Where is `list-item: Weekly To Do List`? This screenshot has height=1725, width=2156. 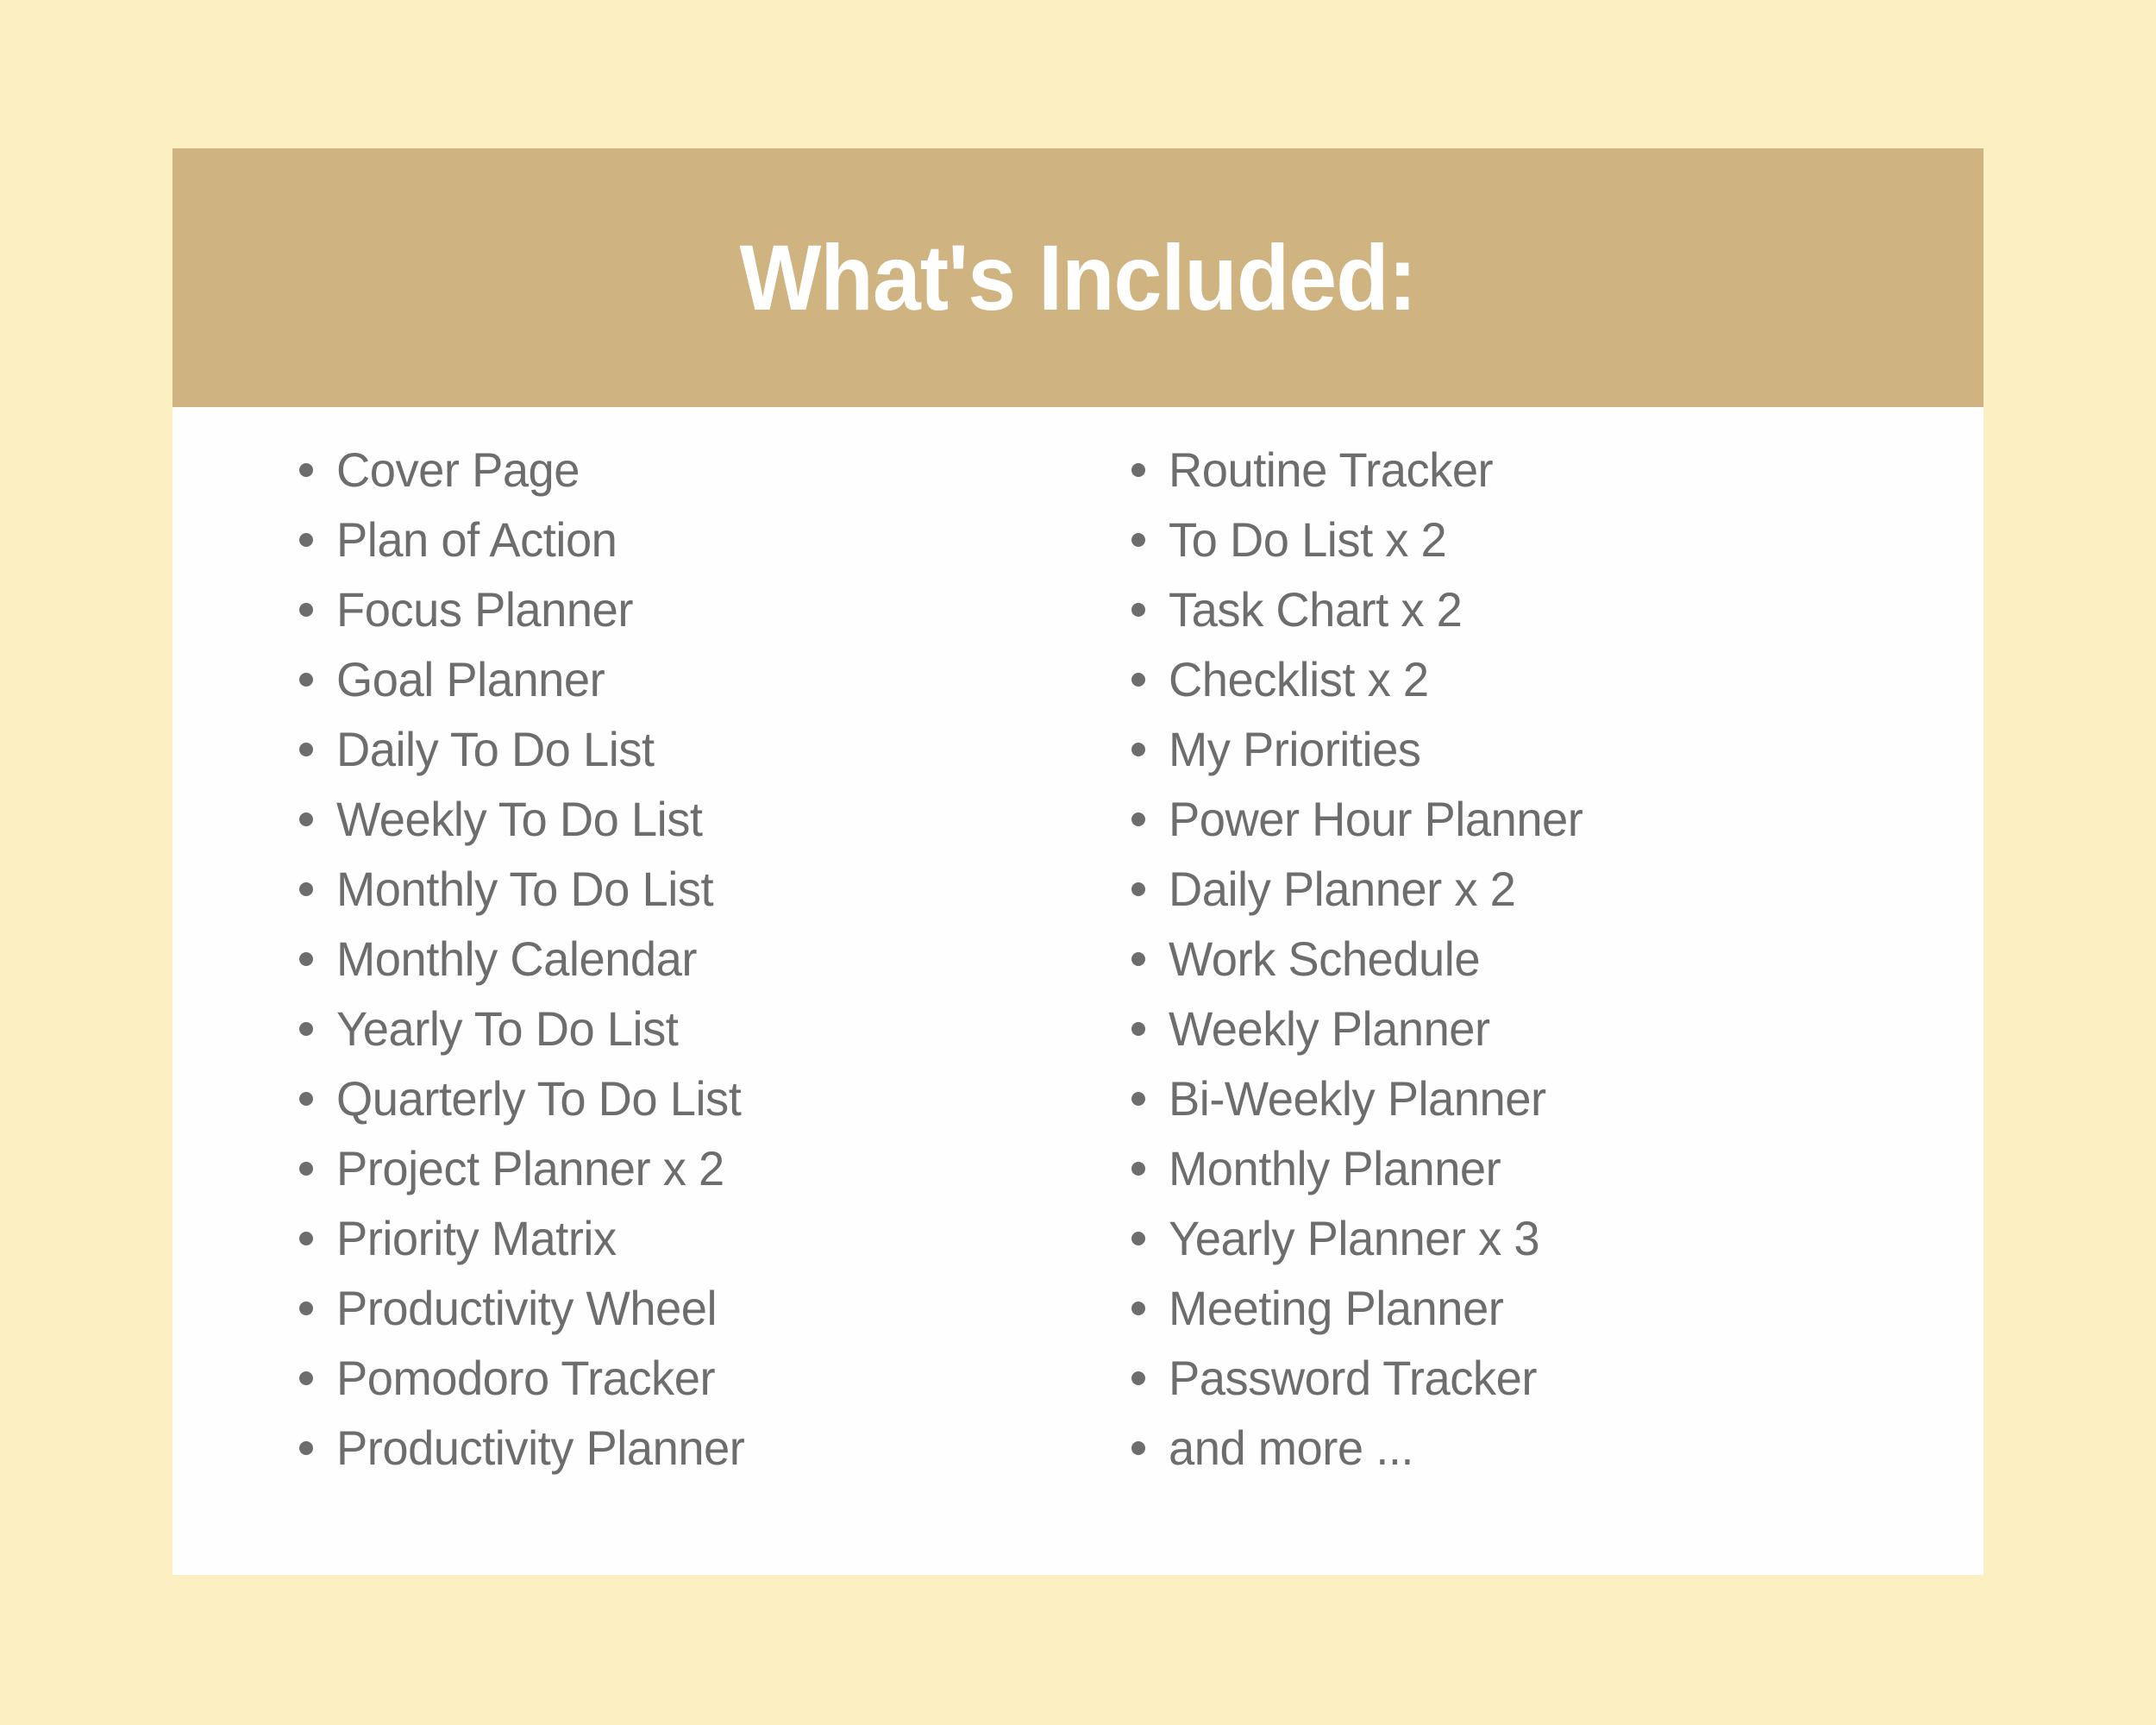 list-item: Weekly To Do List is located at coordinates (715, 819).